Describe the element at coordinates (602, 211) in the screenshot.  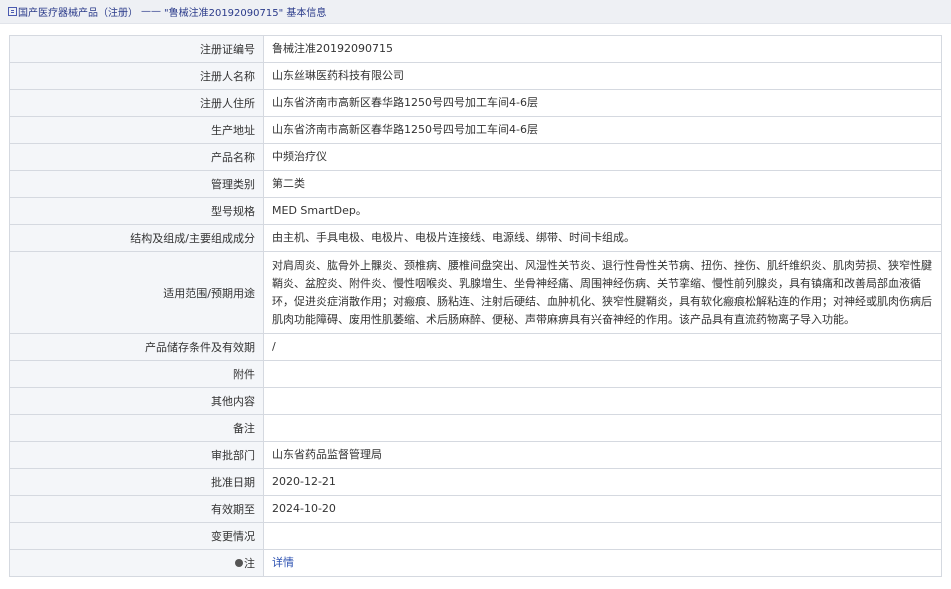
I see `row-value-model-spec: MED SmartDep。` at that location.